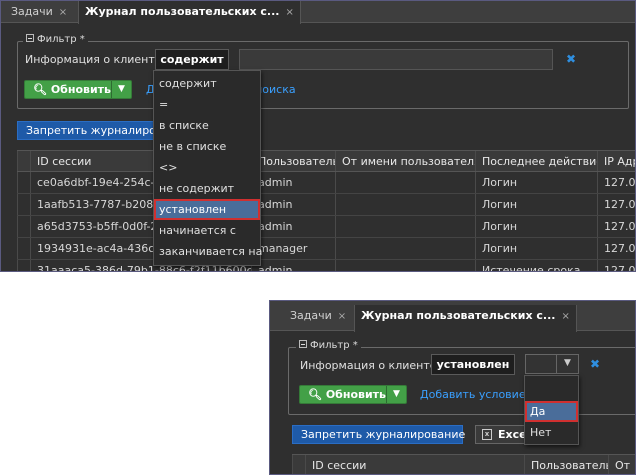  I want to click on sessions-table: ID сессии Пользователь От, so click(463, 464).